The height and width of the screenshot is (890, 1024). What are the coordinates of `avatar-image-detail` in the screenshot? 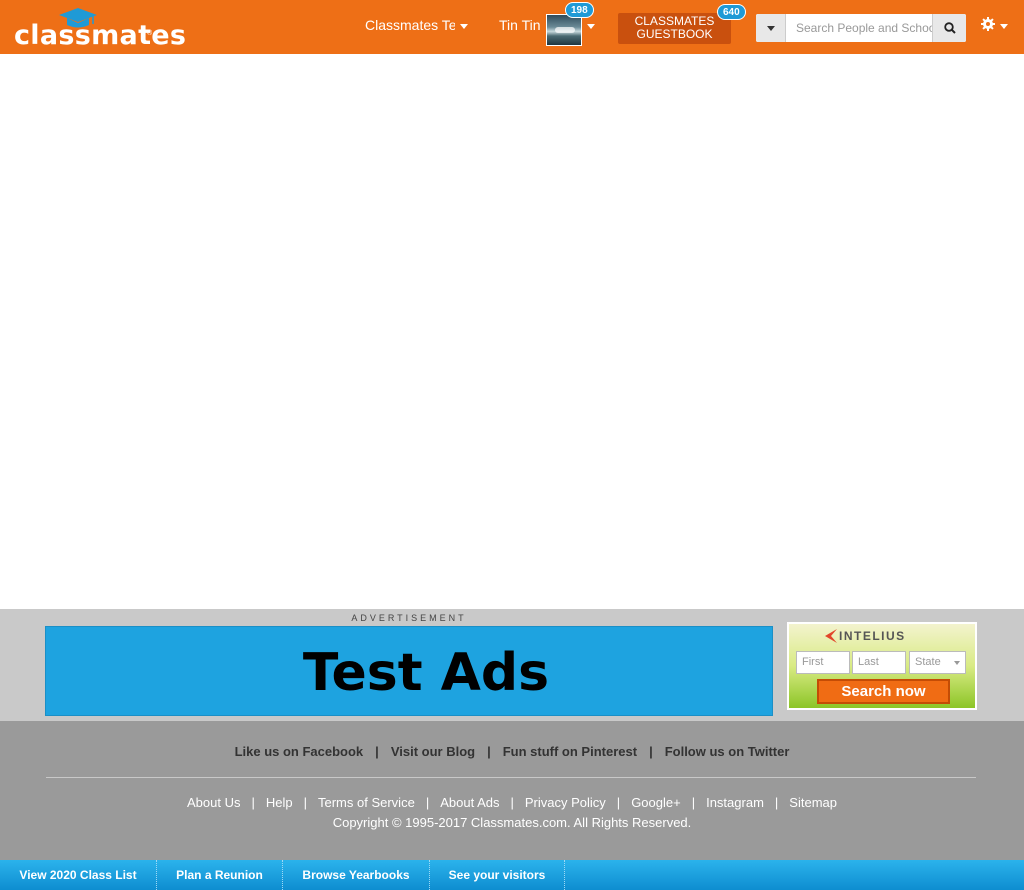 It's located at (565, 30).